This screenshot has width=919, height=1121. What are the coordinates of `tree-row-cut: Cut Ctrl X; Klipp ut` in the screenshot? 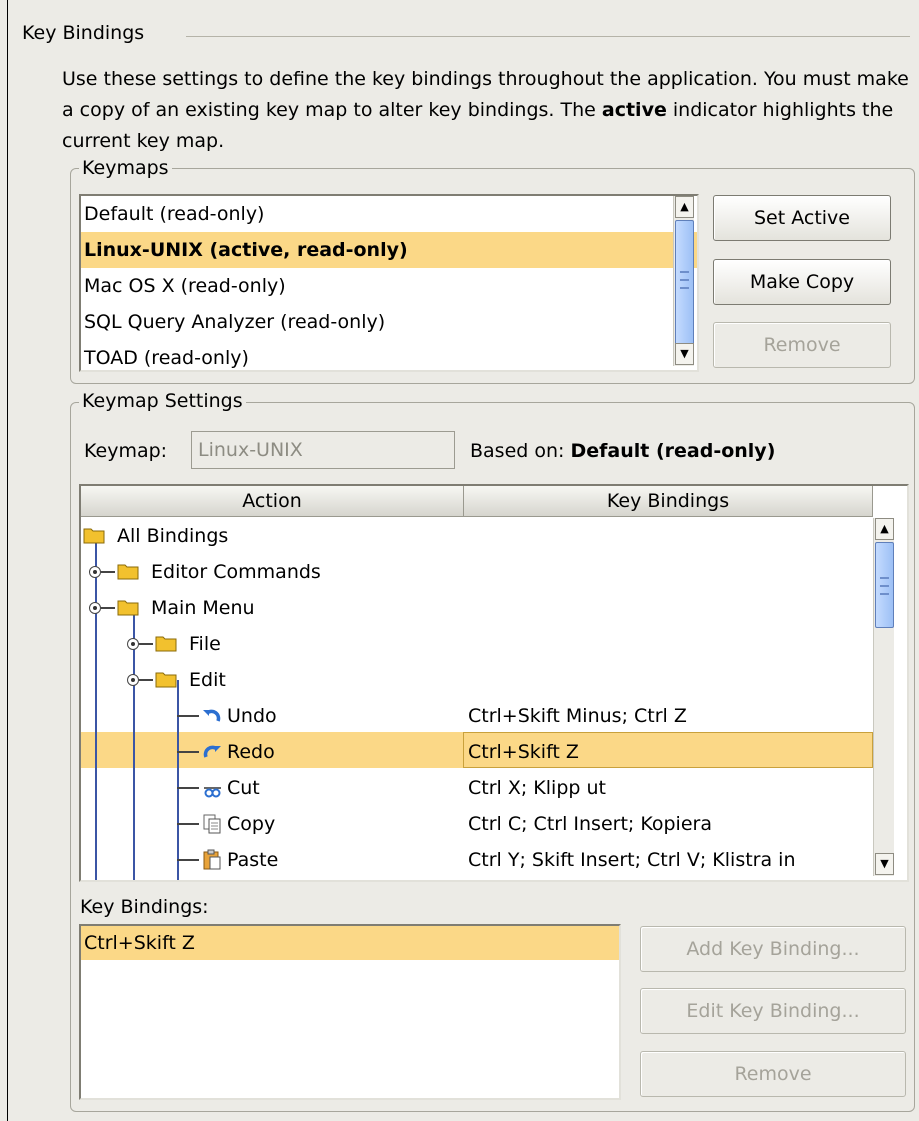 It's located at (494, 788).